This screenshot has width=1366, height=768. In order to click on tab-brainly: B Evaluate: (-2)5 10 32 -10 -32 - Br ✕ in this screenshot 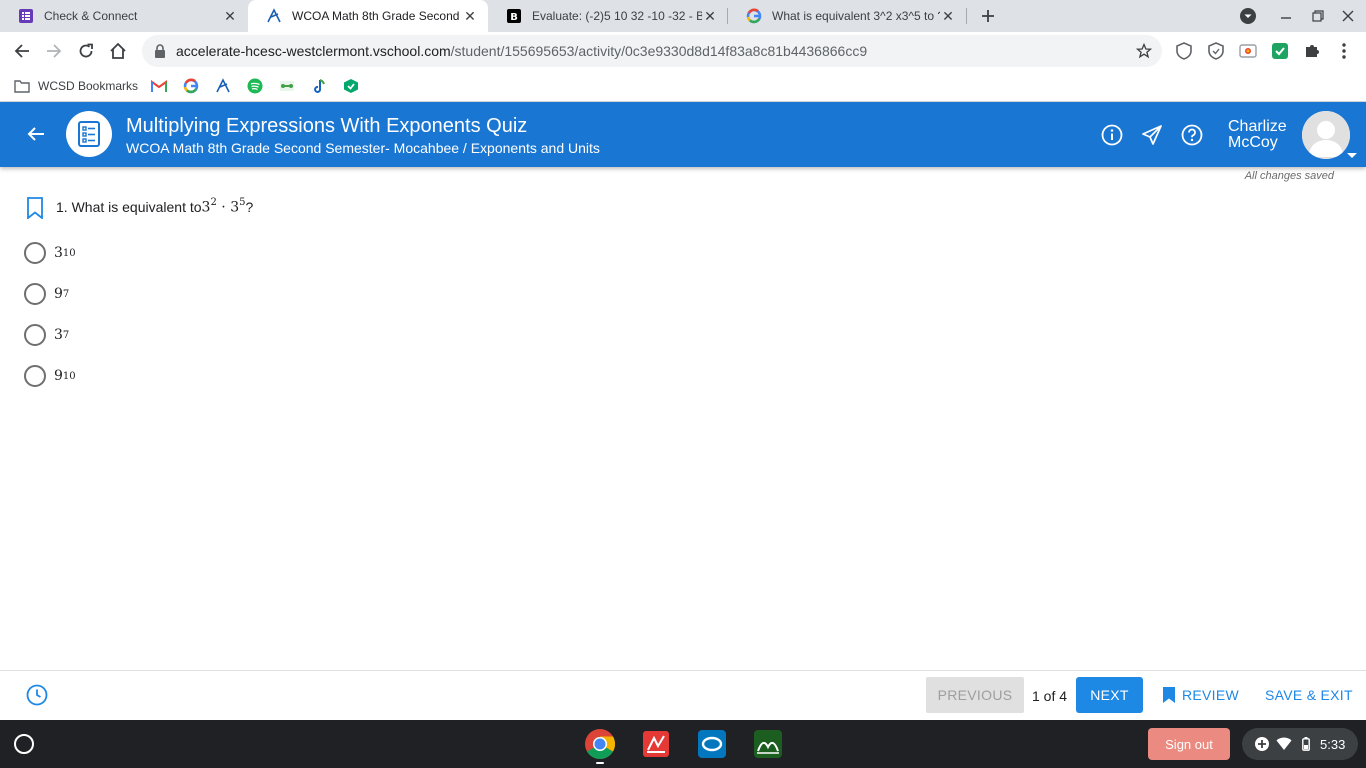, I will do `click(608, 16)`.